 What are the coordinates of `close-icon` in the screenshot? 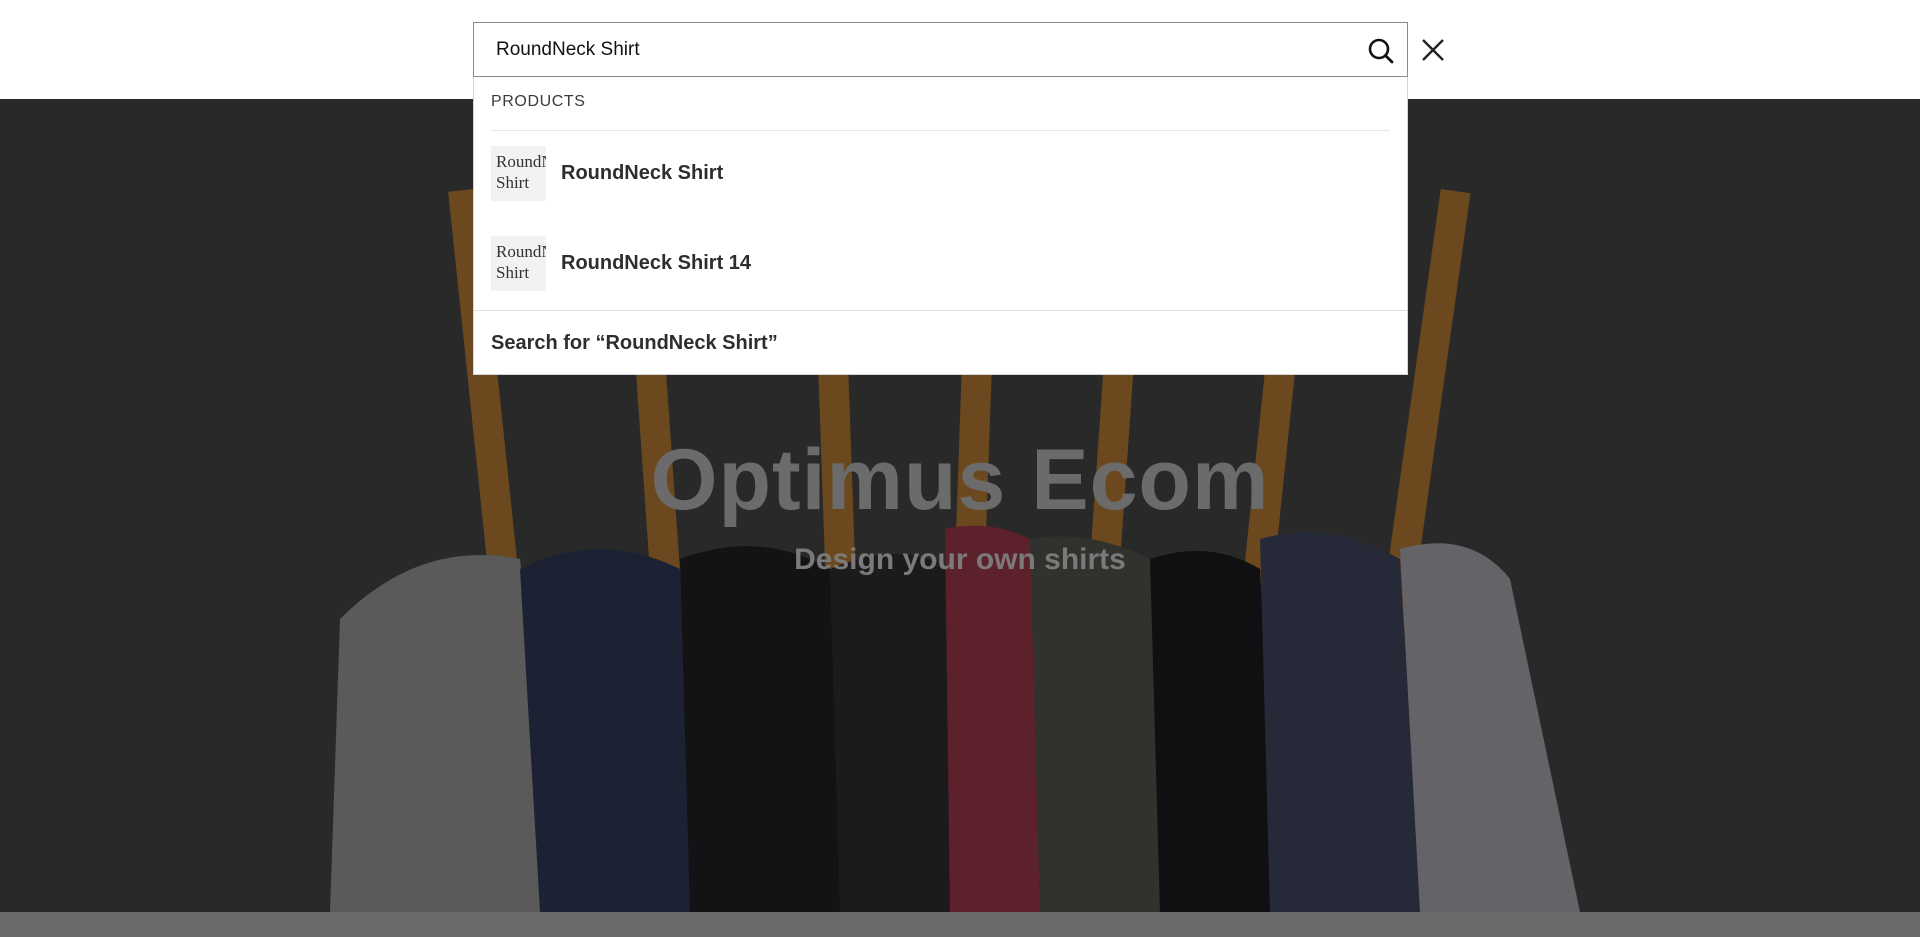 It's located at (1433, 50).